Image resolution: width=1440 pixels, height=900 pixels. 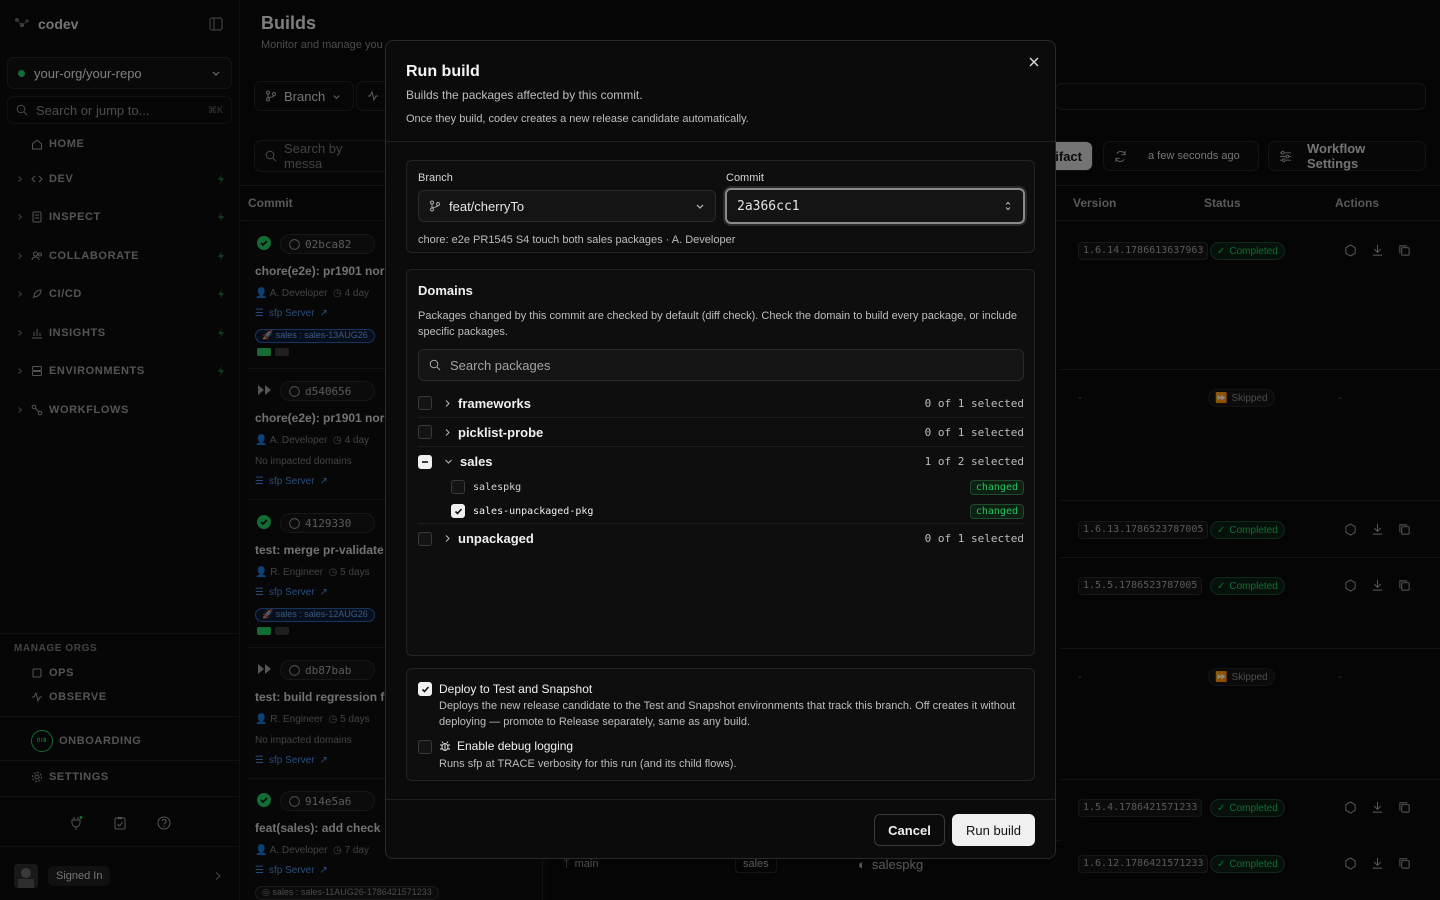 I want to click on debug-checkbox, so click(x=425, y=747).